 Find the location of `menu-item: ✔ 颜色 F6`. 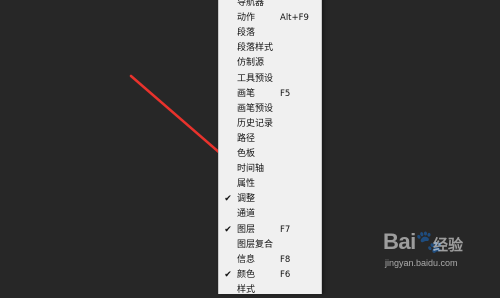

menu-item: ✔ 颜色 F6 is located at coordinates (270, 275).